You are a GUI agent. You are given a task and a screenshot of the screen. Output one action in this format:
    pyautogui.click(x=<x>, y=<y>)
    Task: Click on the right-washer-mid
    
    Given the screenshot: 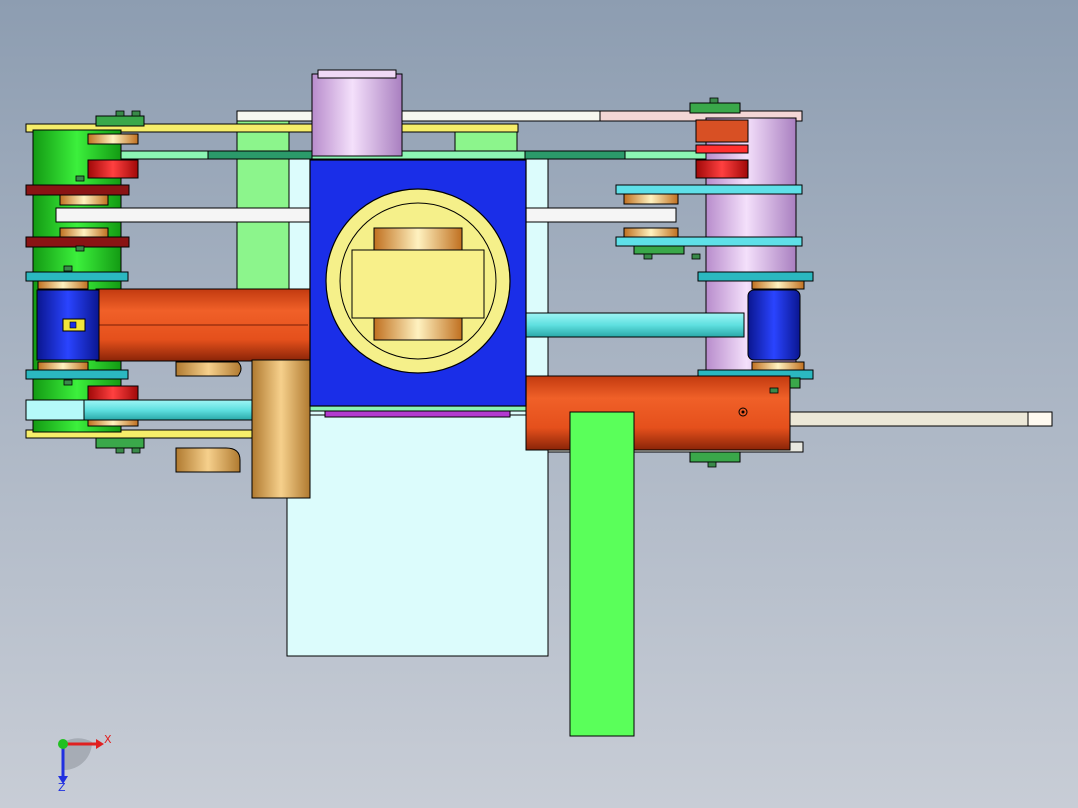 What is the action you would take?
    pyautogui.click(x=659, y=250)
    